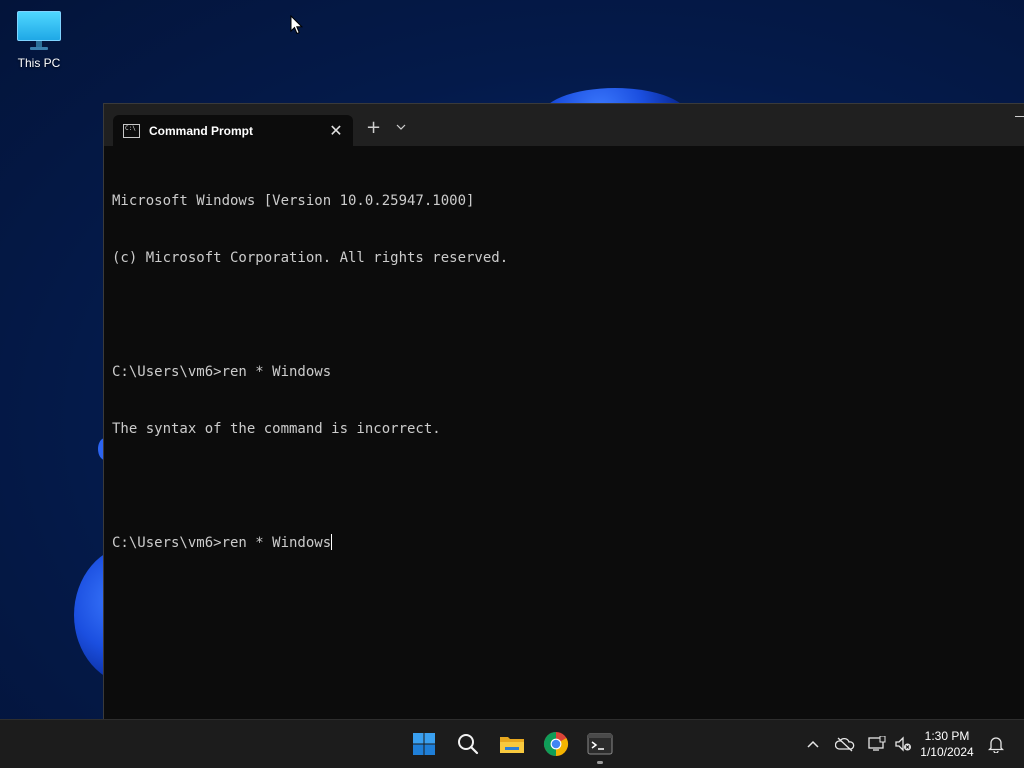 The width and height of the screenshot is (1024, 768). What do you see at coordinates (1019, 116) in the screenshot?
I see `minimize-button` at bounding box center [1019, 116].